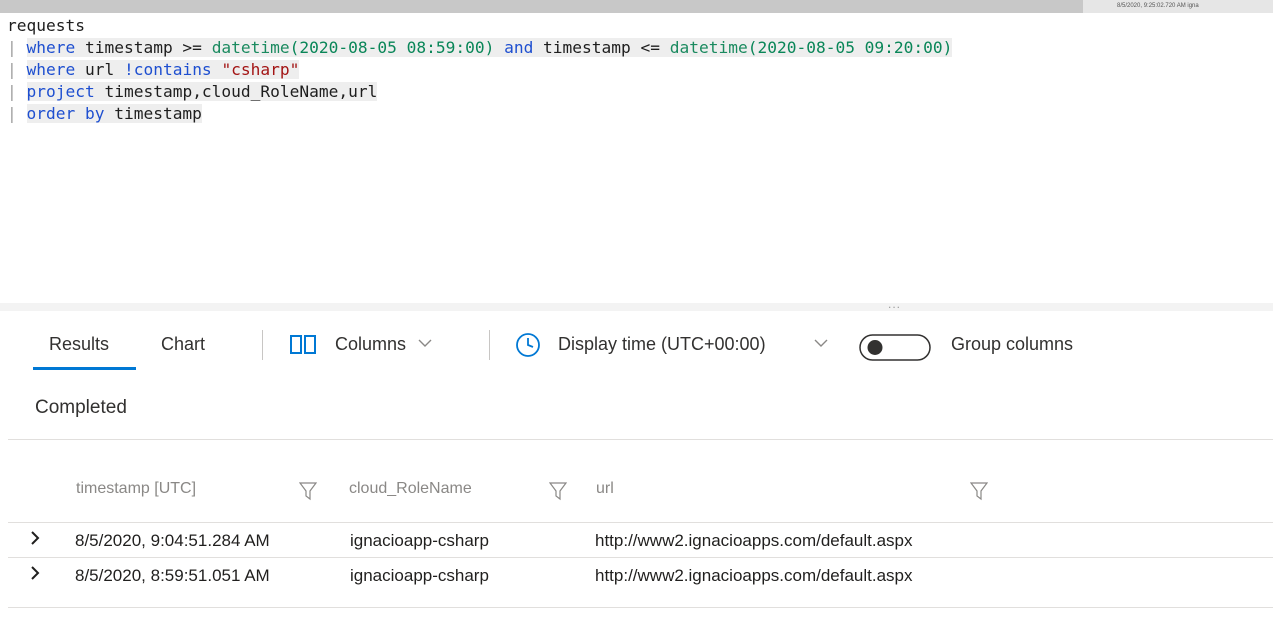 The height and width of the screenshot is (621, 1273). I want to click on datetime-argument: (2020-08-05 09:20:00), so click(850, 47).